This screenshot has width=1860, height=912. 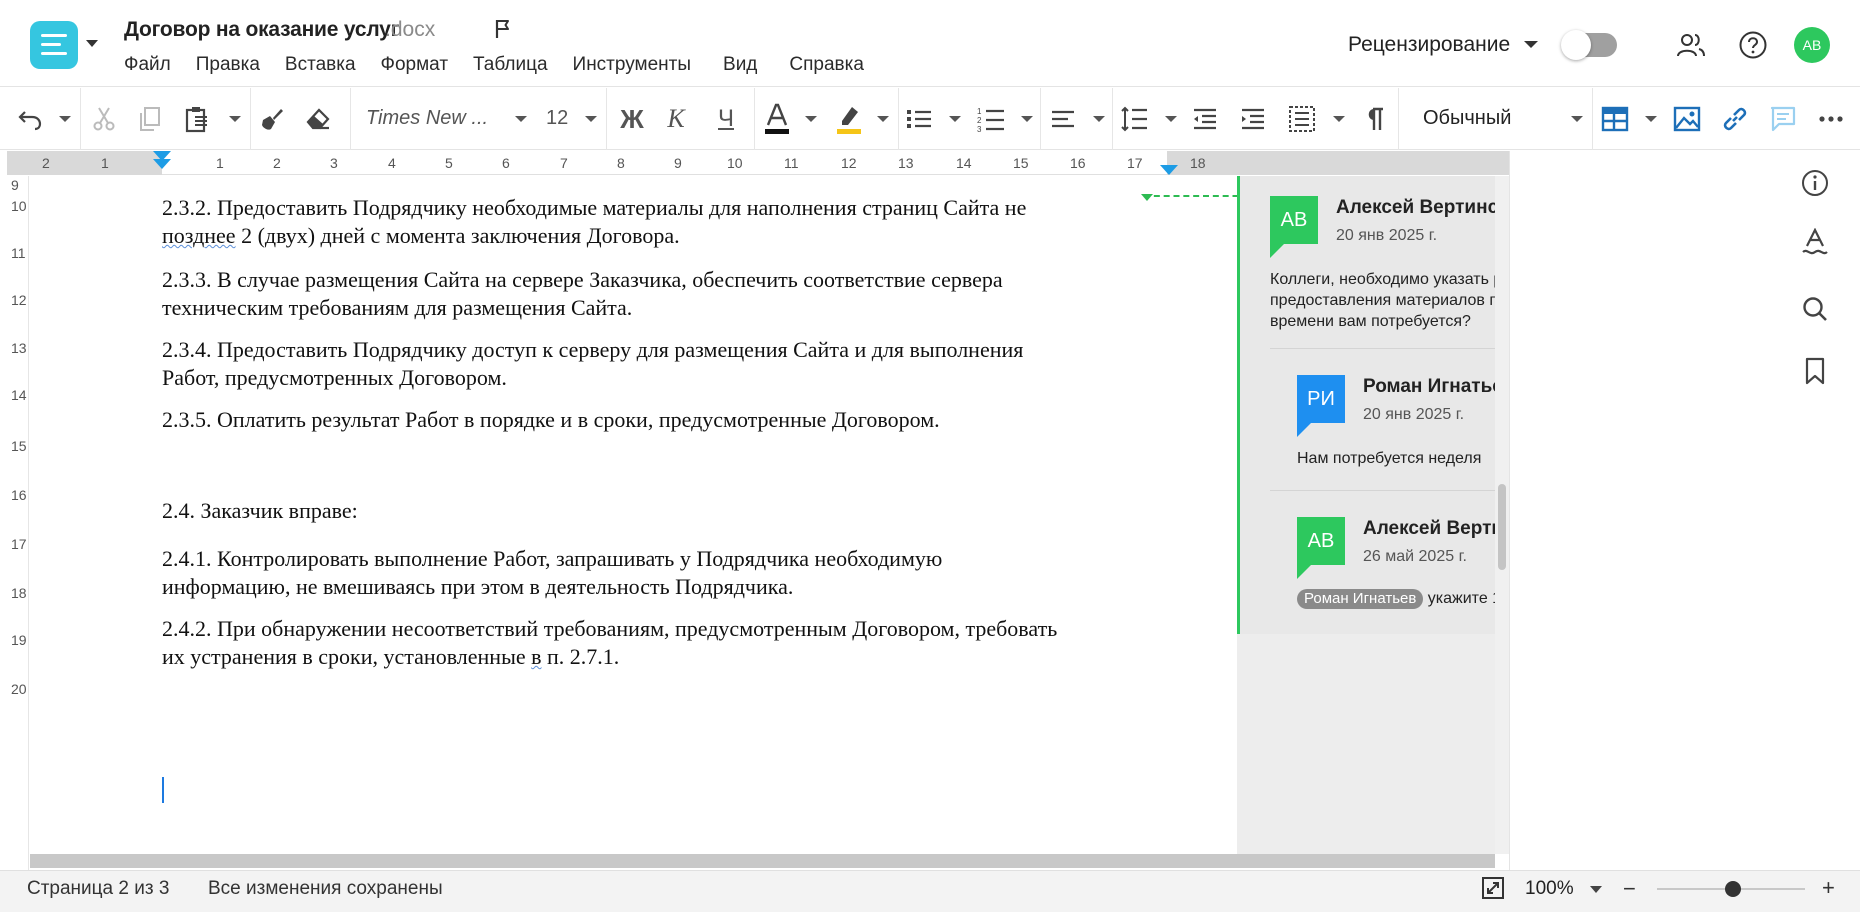 I want to click on ruler-label: 8, so click(x=621, y=163).